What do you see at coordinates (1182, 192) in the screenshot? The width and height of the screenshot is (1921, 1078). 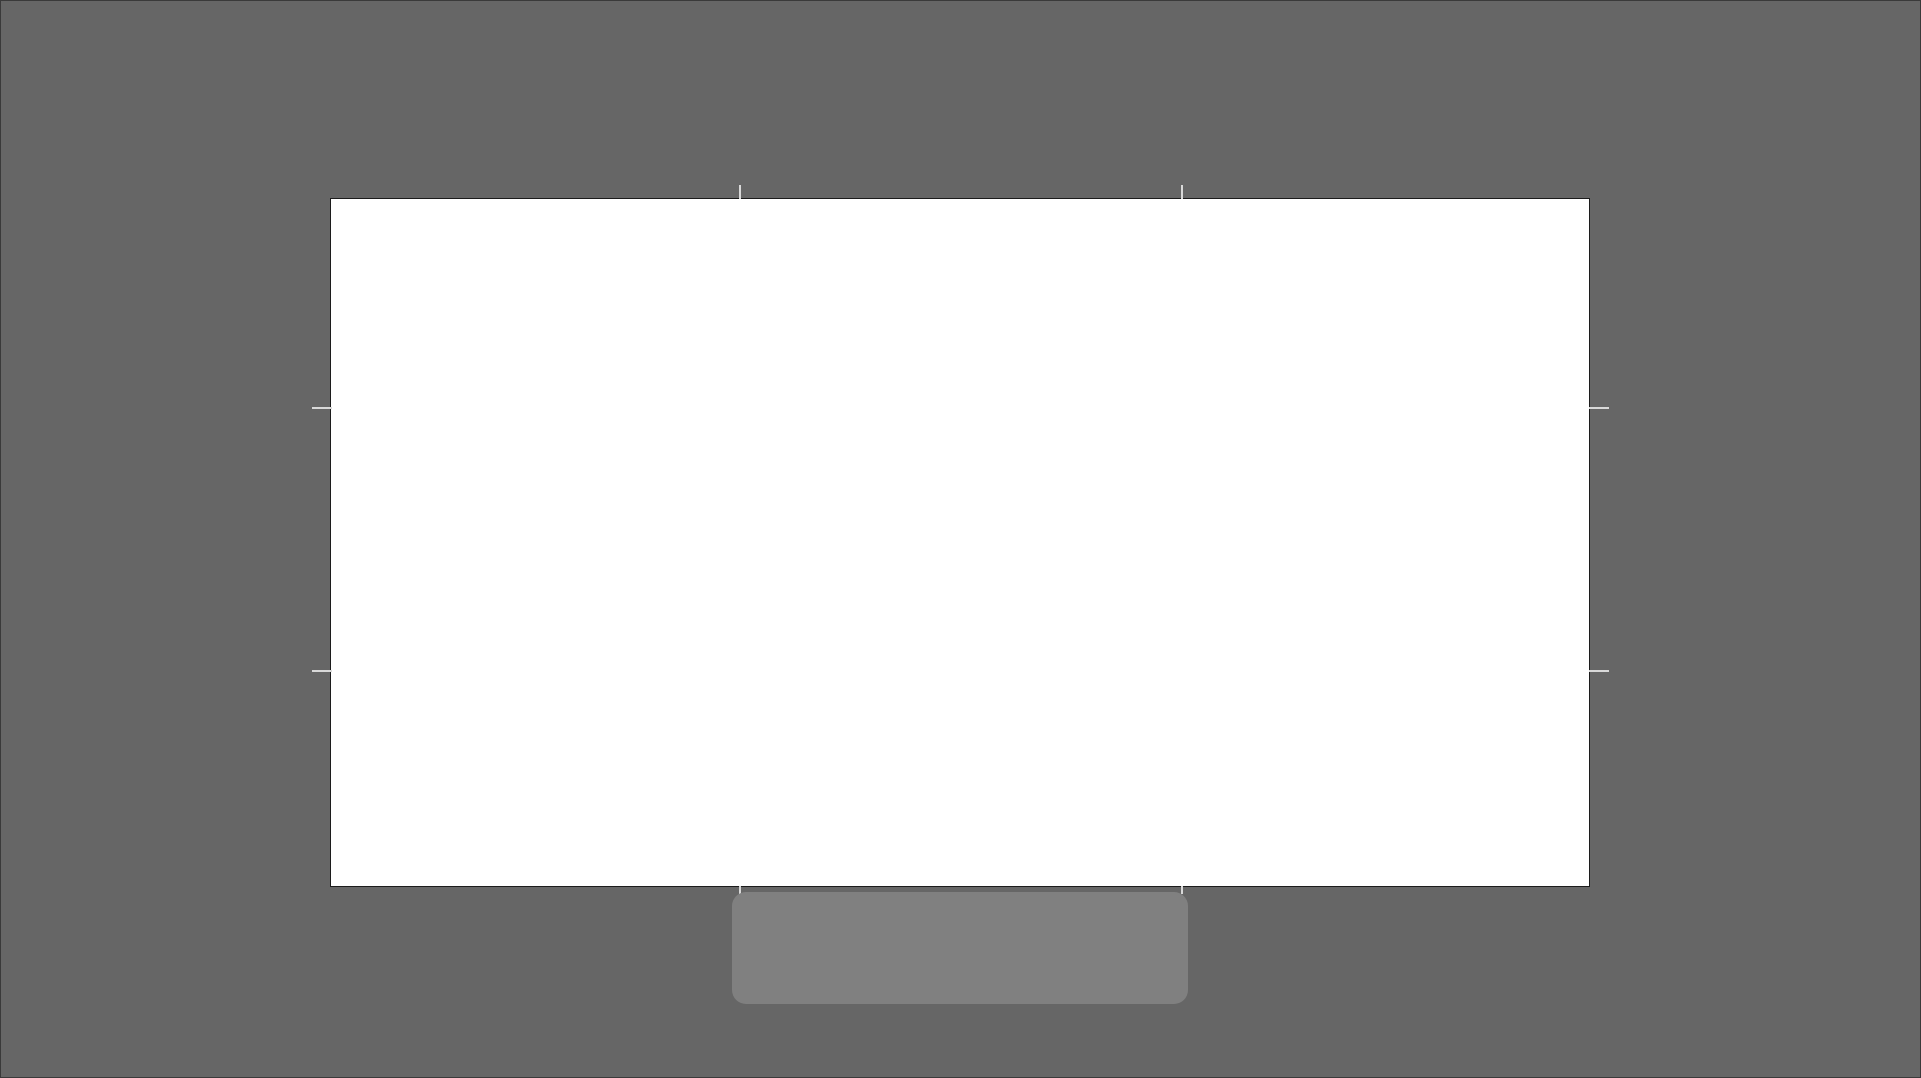 I see `top-right-crop-mark` at bounding box center [1182, 192].